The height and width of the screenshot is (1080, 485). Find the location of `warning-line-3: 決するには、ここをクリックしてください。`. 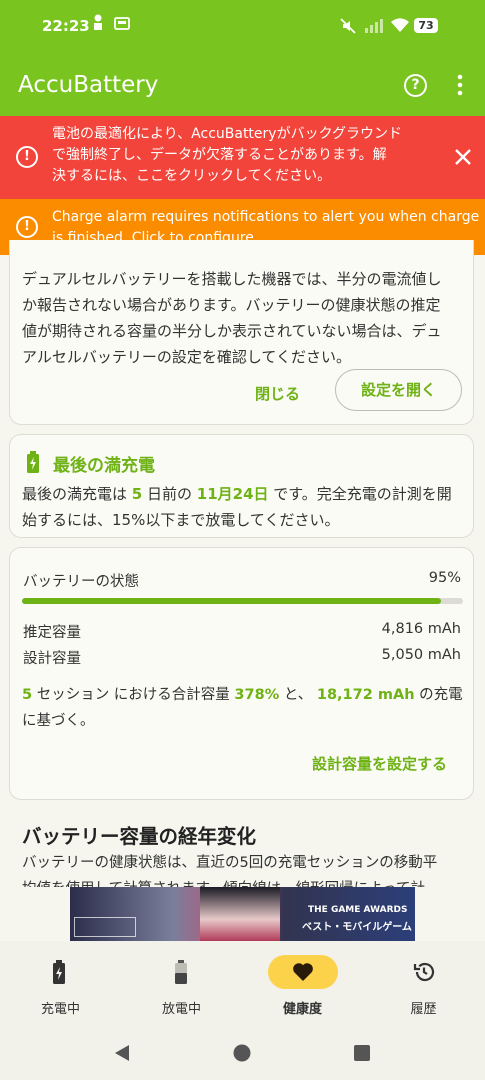

warning-line-3: 決するには、ここをクリックしてください。 is located at coordinates (192, 176).